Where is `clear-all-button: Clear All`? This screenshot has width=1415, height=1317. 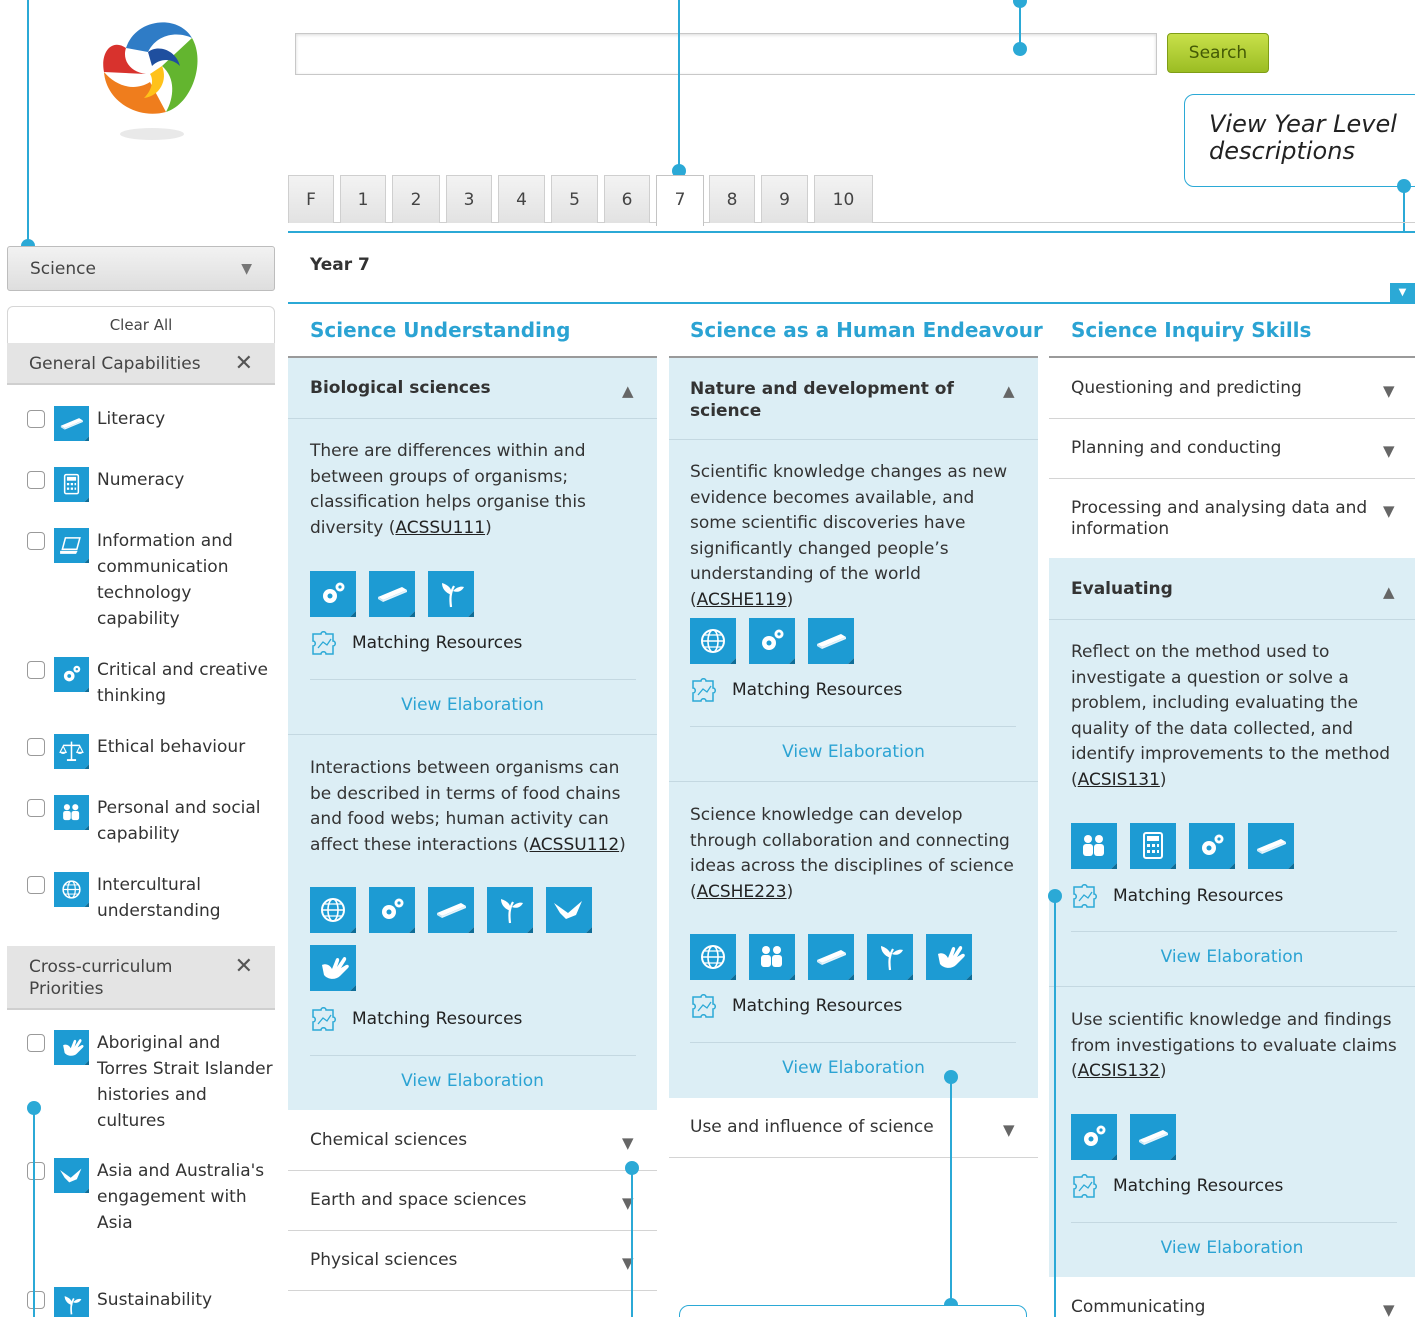
clear-all-button: Clear All is located at coordinates (141, 325).